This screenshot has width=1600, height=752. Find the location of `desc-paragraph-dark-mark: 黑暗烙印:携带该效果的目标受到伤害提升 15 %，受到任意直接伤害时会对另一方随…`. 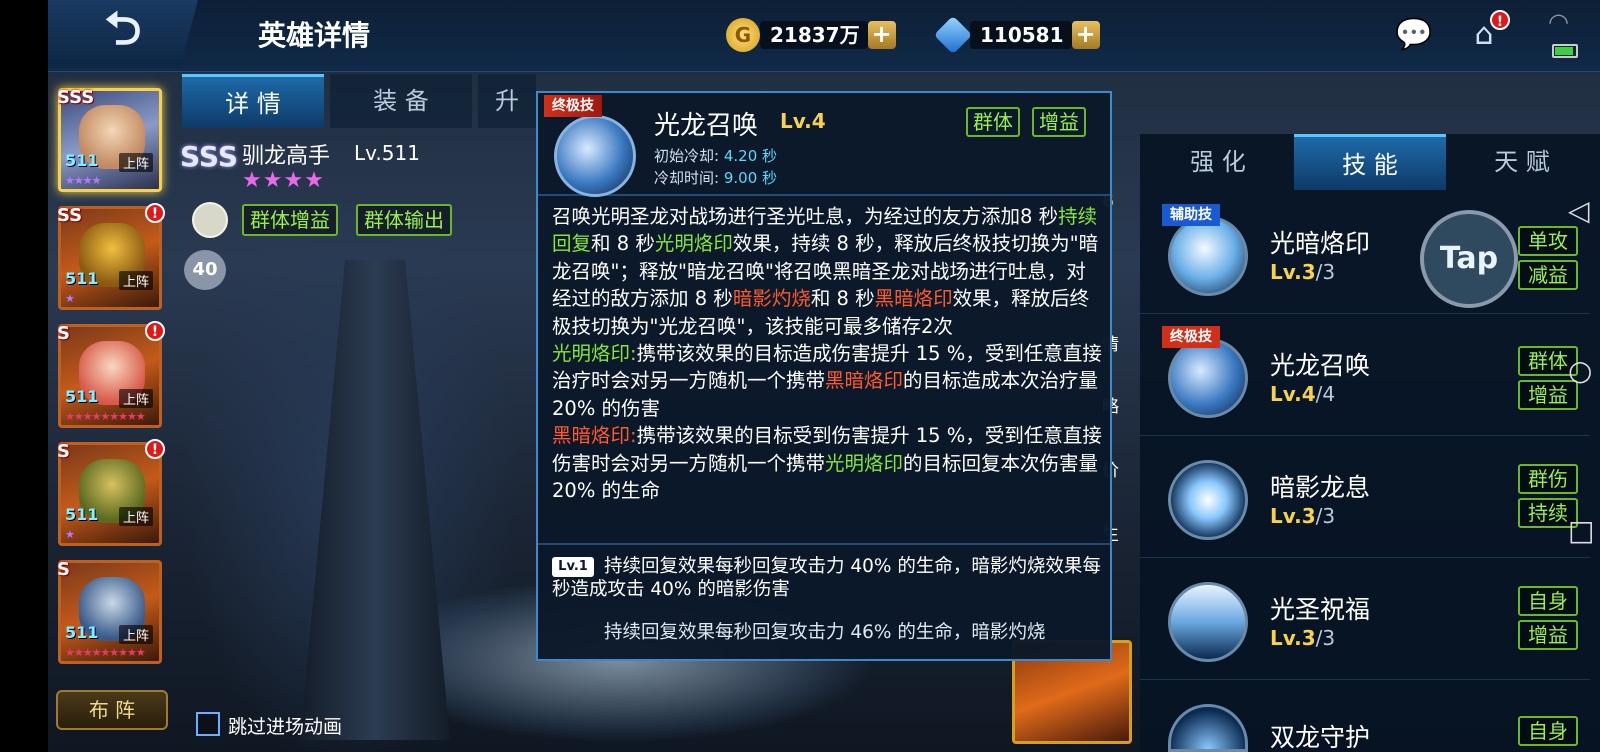

desc-paragraph-dark-mark: 黑暗烙印:携带该效果的目标受到伤害提升 15 %，受到任意直接伤害时会对另一方随… is located at coordinates (827, 463).